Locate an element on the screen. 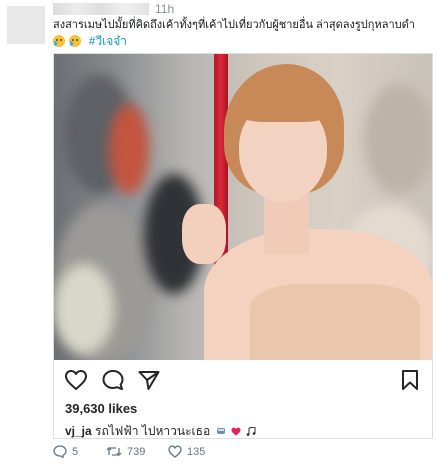  caption-username: vj_ja is located at coordinates (78, 431).